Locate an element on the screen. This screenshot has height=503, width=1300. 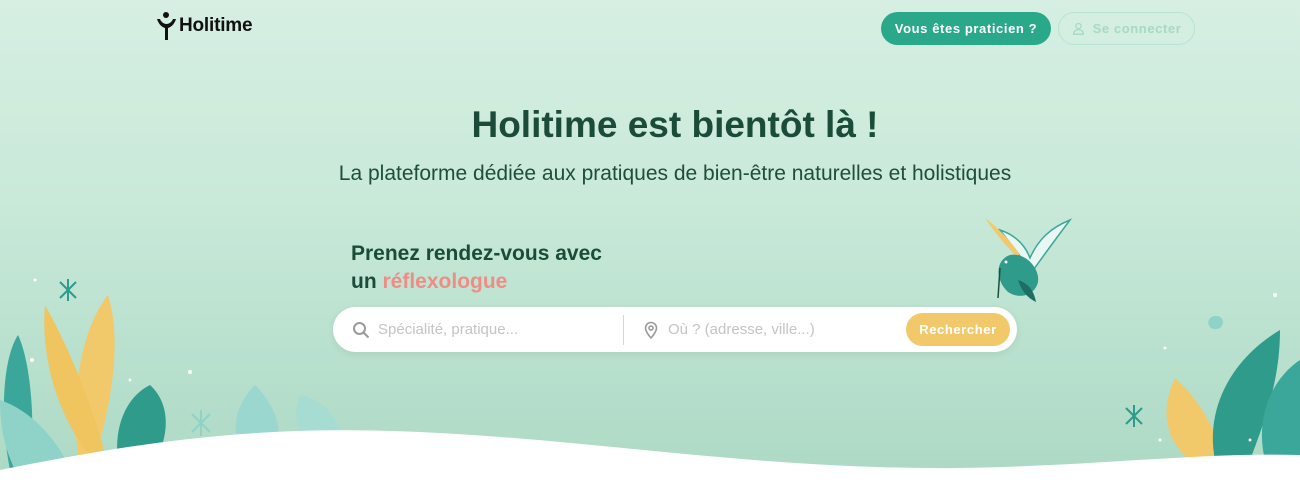
search-bar: Rechercher is located at coordinates (675, 329).